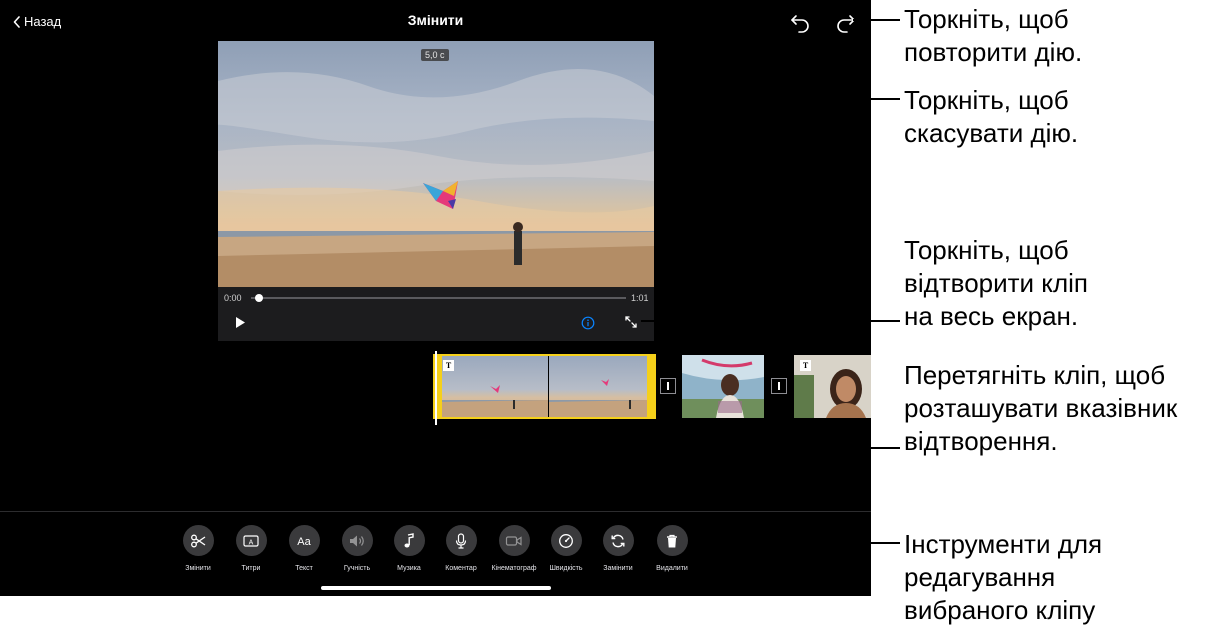 The image size is (1224, 638). What do you see at coordinates (640, 298) in the screenshot?
I see `total-time: 1:01` at bounding box center [640, 298].